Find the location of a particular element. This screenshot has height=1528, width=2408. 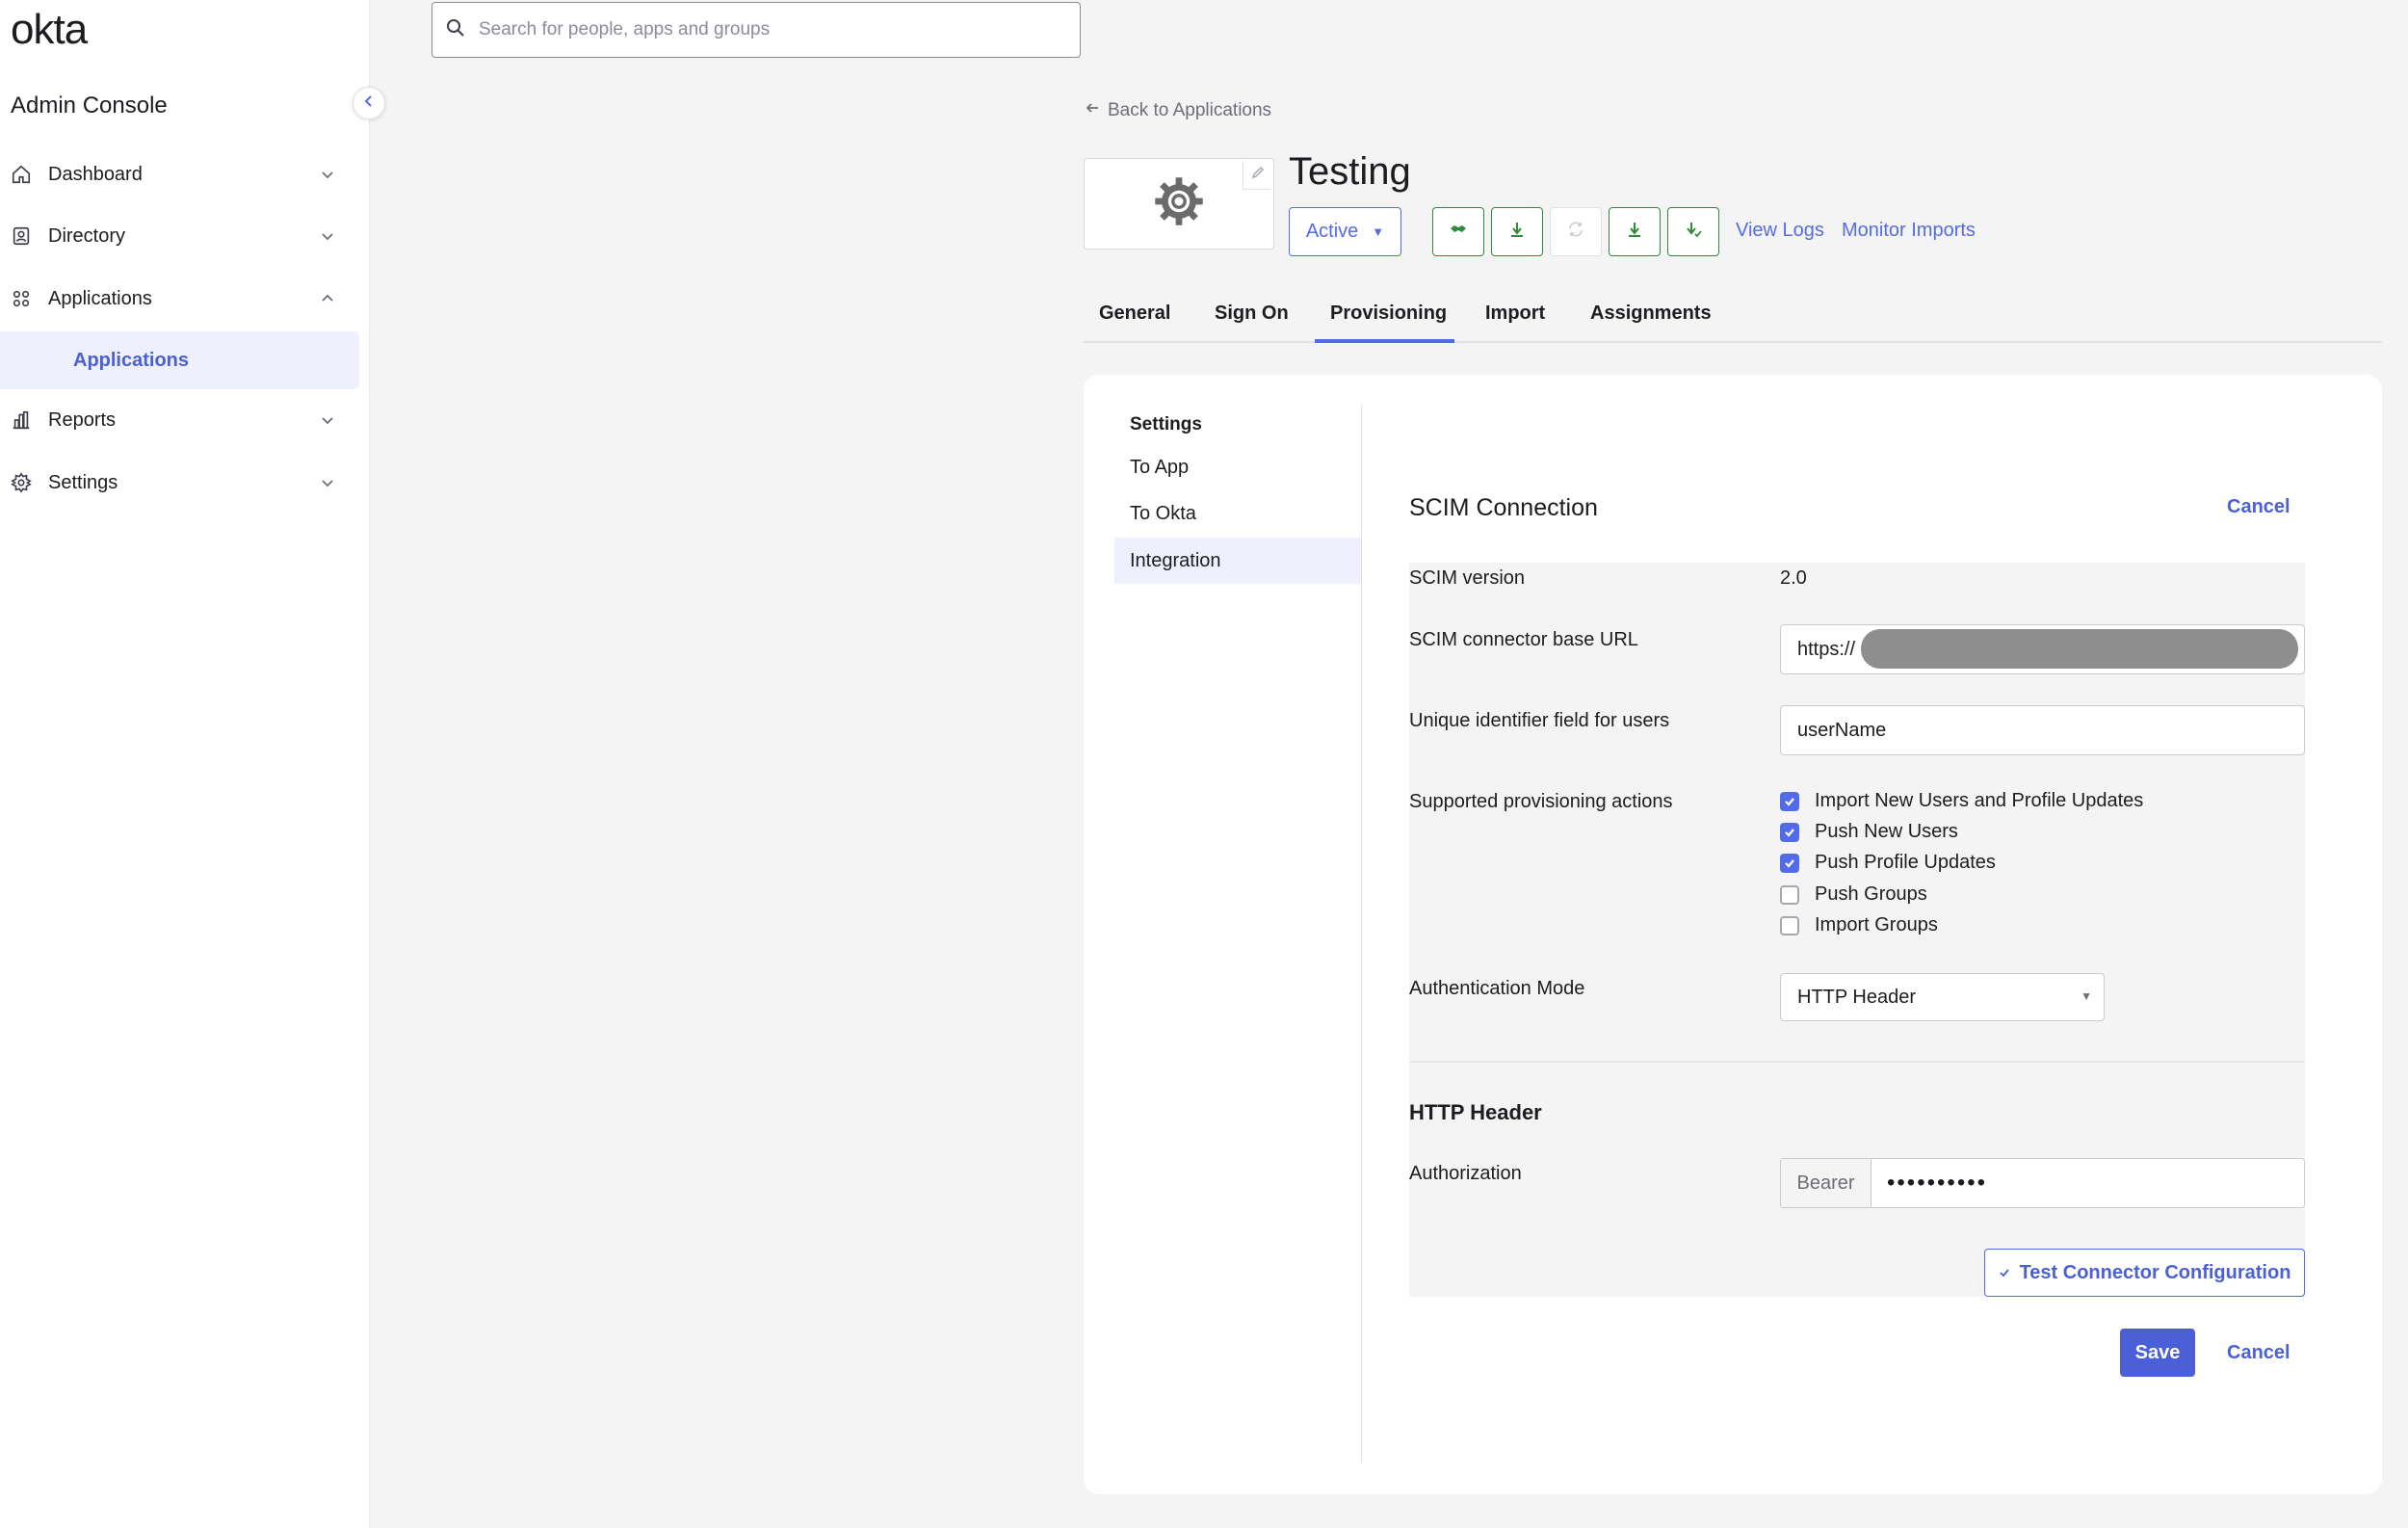

pencil-icon is located at coordinates (1258, 175).